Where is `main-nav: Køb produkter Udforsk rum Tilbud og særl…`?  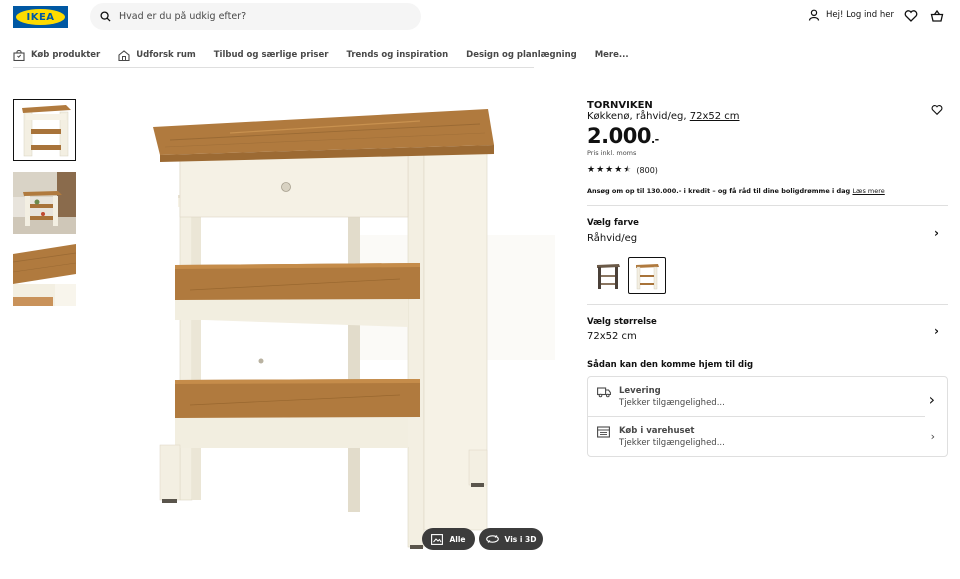
main-nav: Køb produkter Udforsk rum Tilbud og særl… is located at coordinates (321, 56).